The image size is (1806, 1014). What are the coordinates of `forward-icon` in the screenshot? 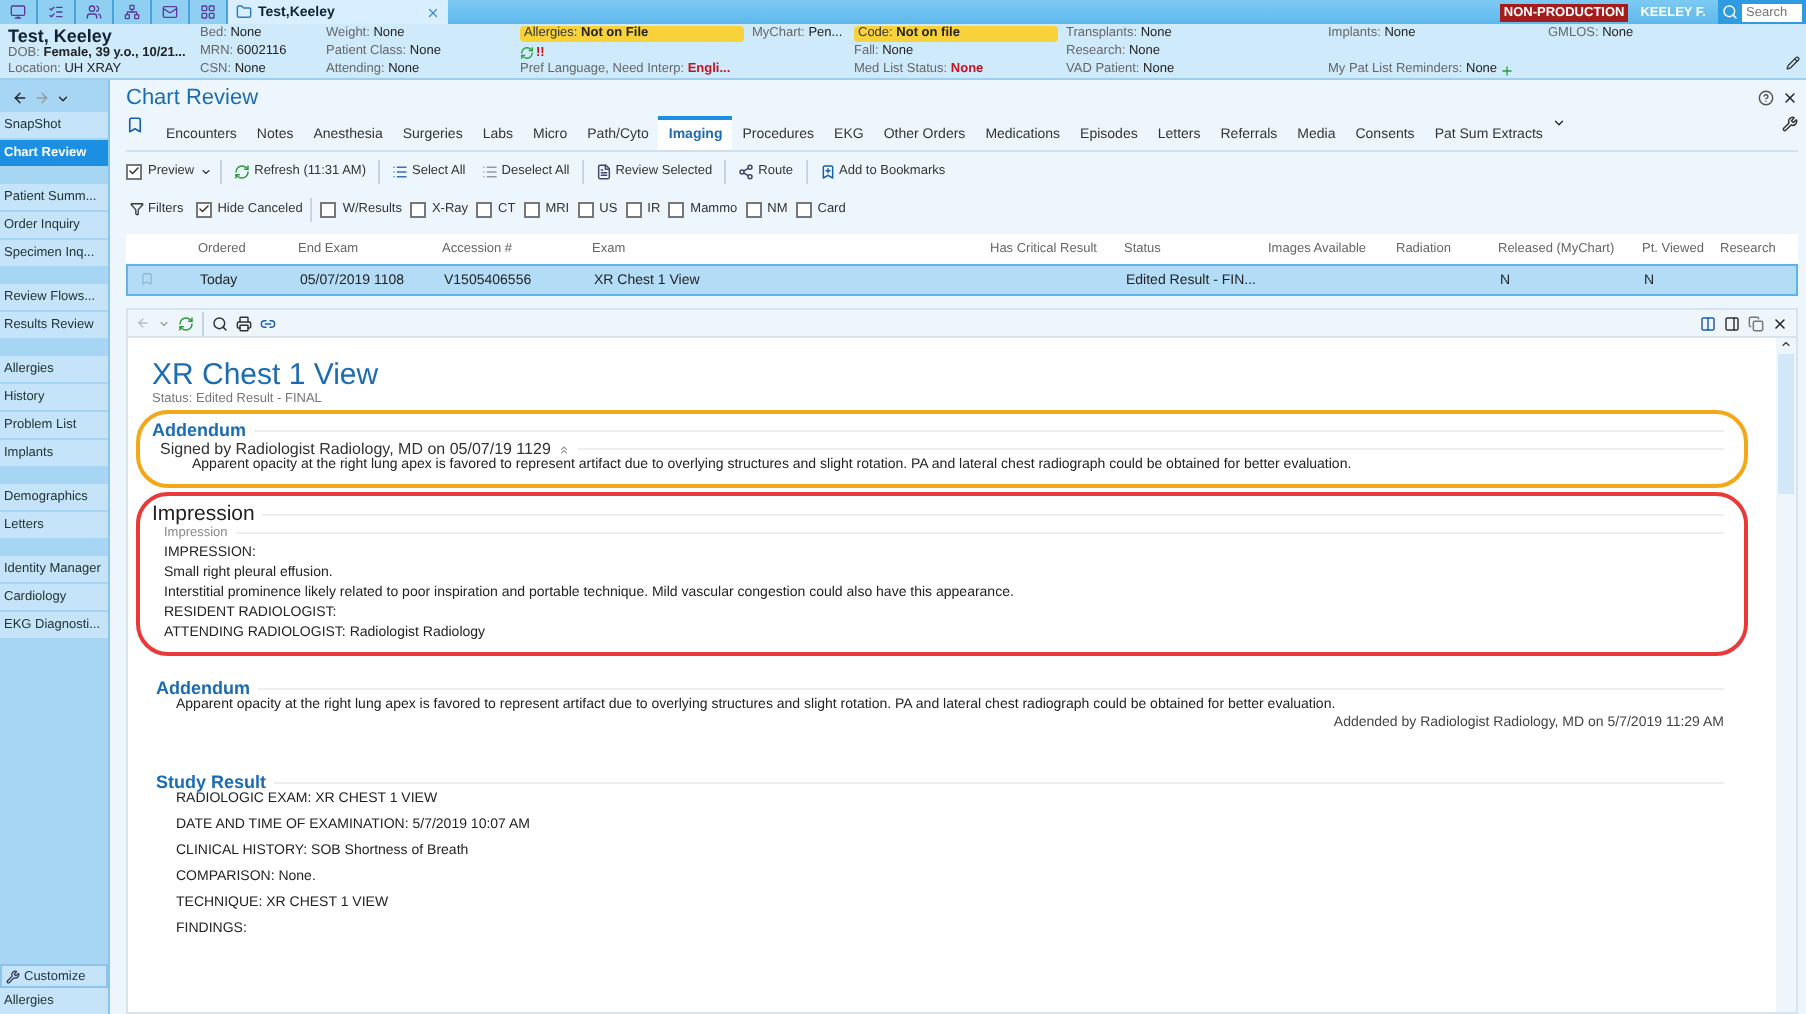 It's located at (42, 98).